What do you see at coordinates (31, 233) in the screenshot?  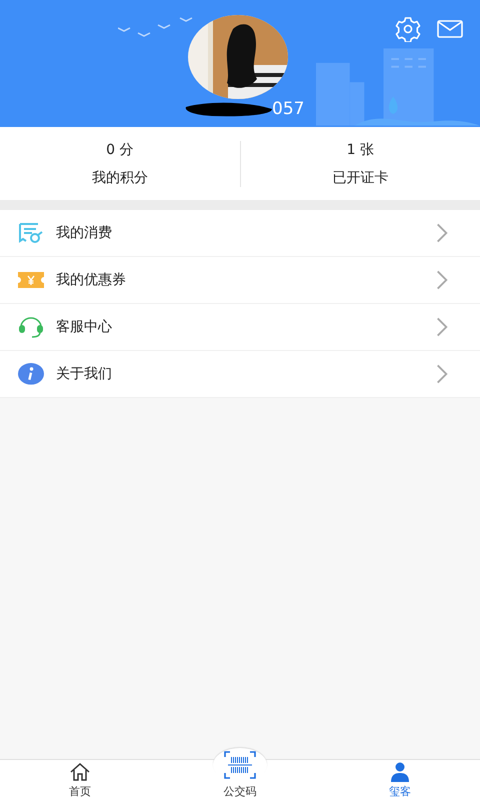 I see `receipt-icon` at bounding box center [31, 233].